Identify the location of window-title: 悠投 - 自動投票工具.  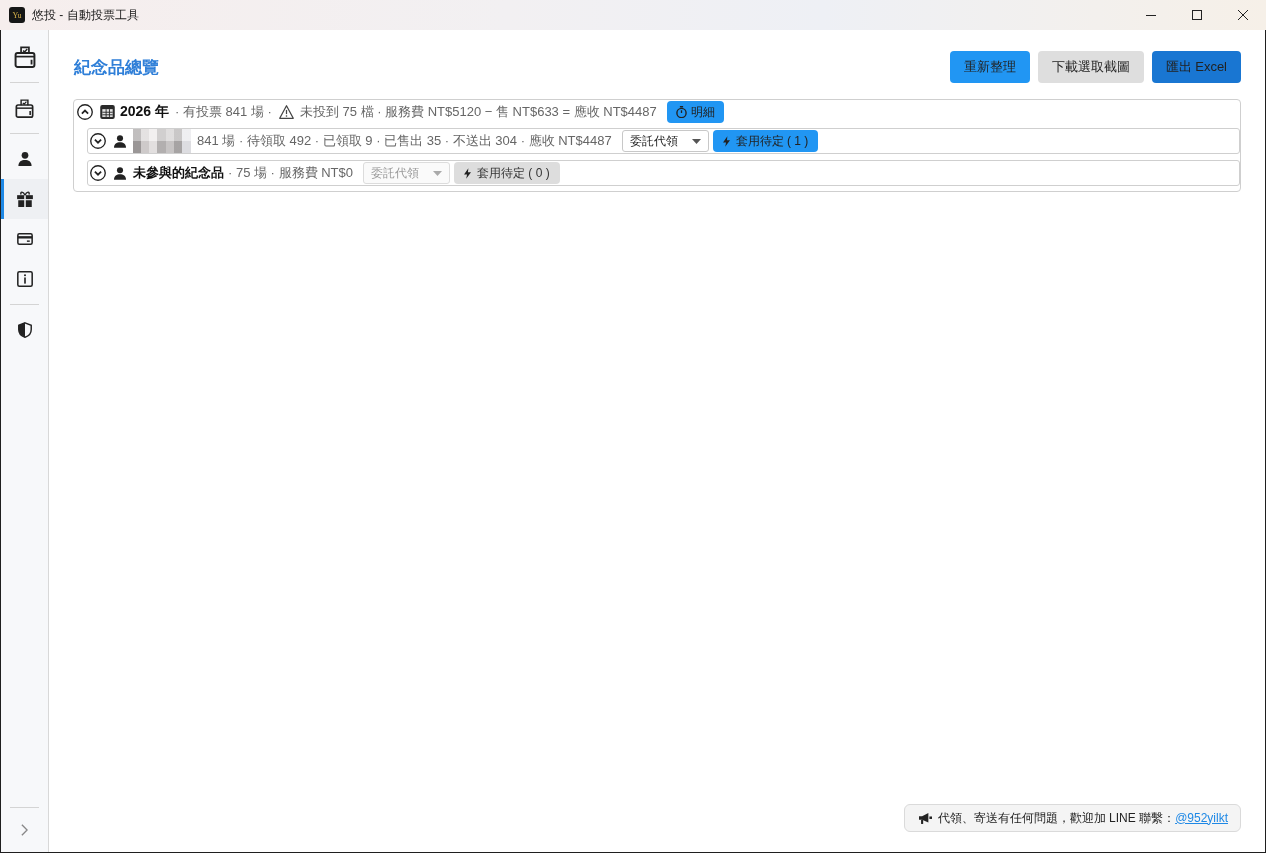
(85, 15).